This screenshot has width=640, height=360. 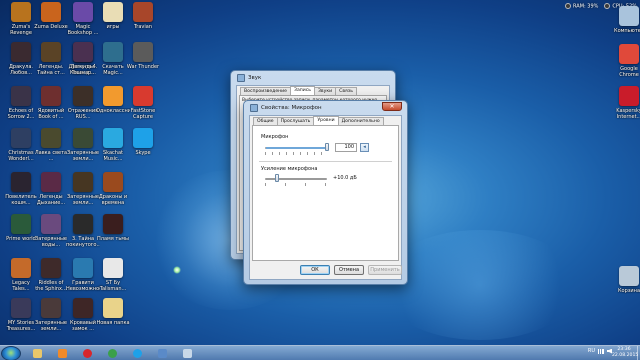 I want to click on desktop-icon: Одноклассники, so click(x=113, y=110).